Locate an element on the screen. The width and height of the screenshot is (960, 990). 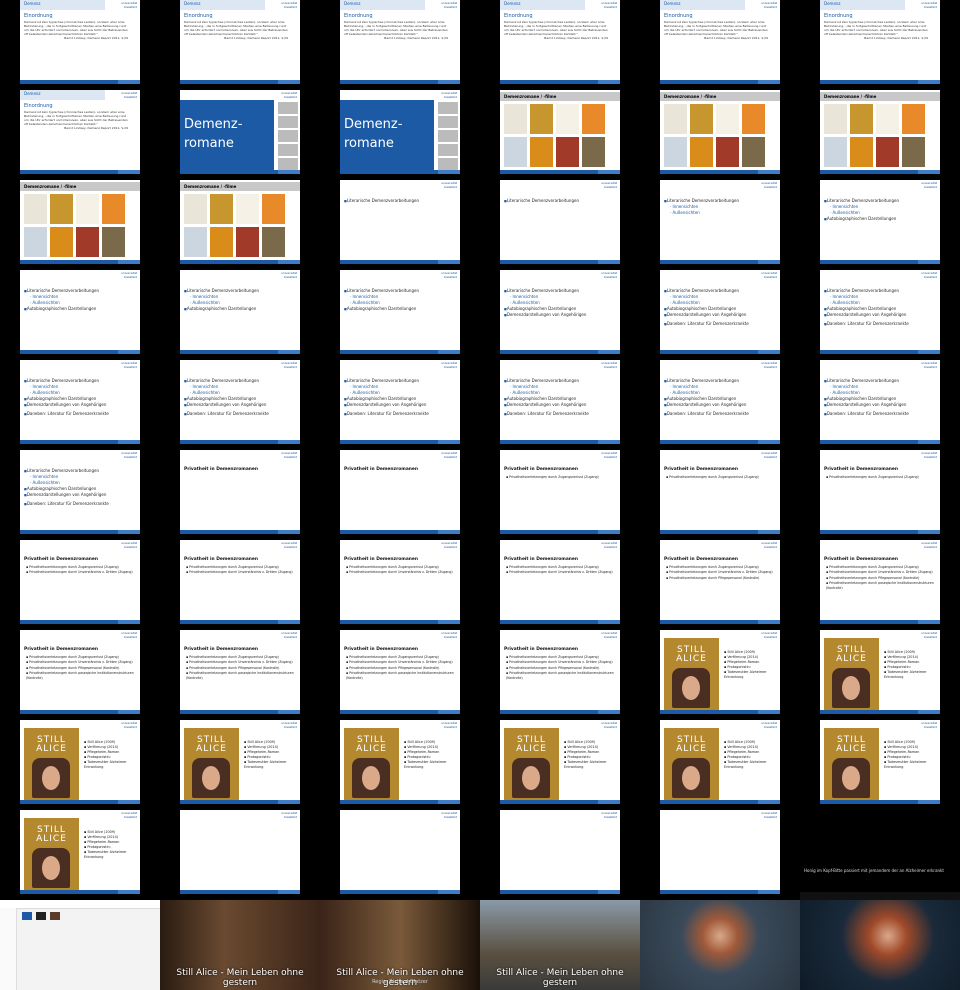
gray-placeholder is located at coordinates (288, 122).